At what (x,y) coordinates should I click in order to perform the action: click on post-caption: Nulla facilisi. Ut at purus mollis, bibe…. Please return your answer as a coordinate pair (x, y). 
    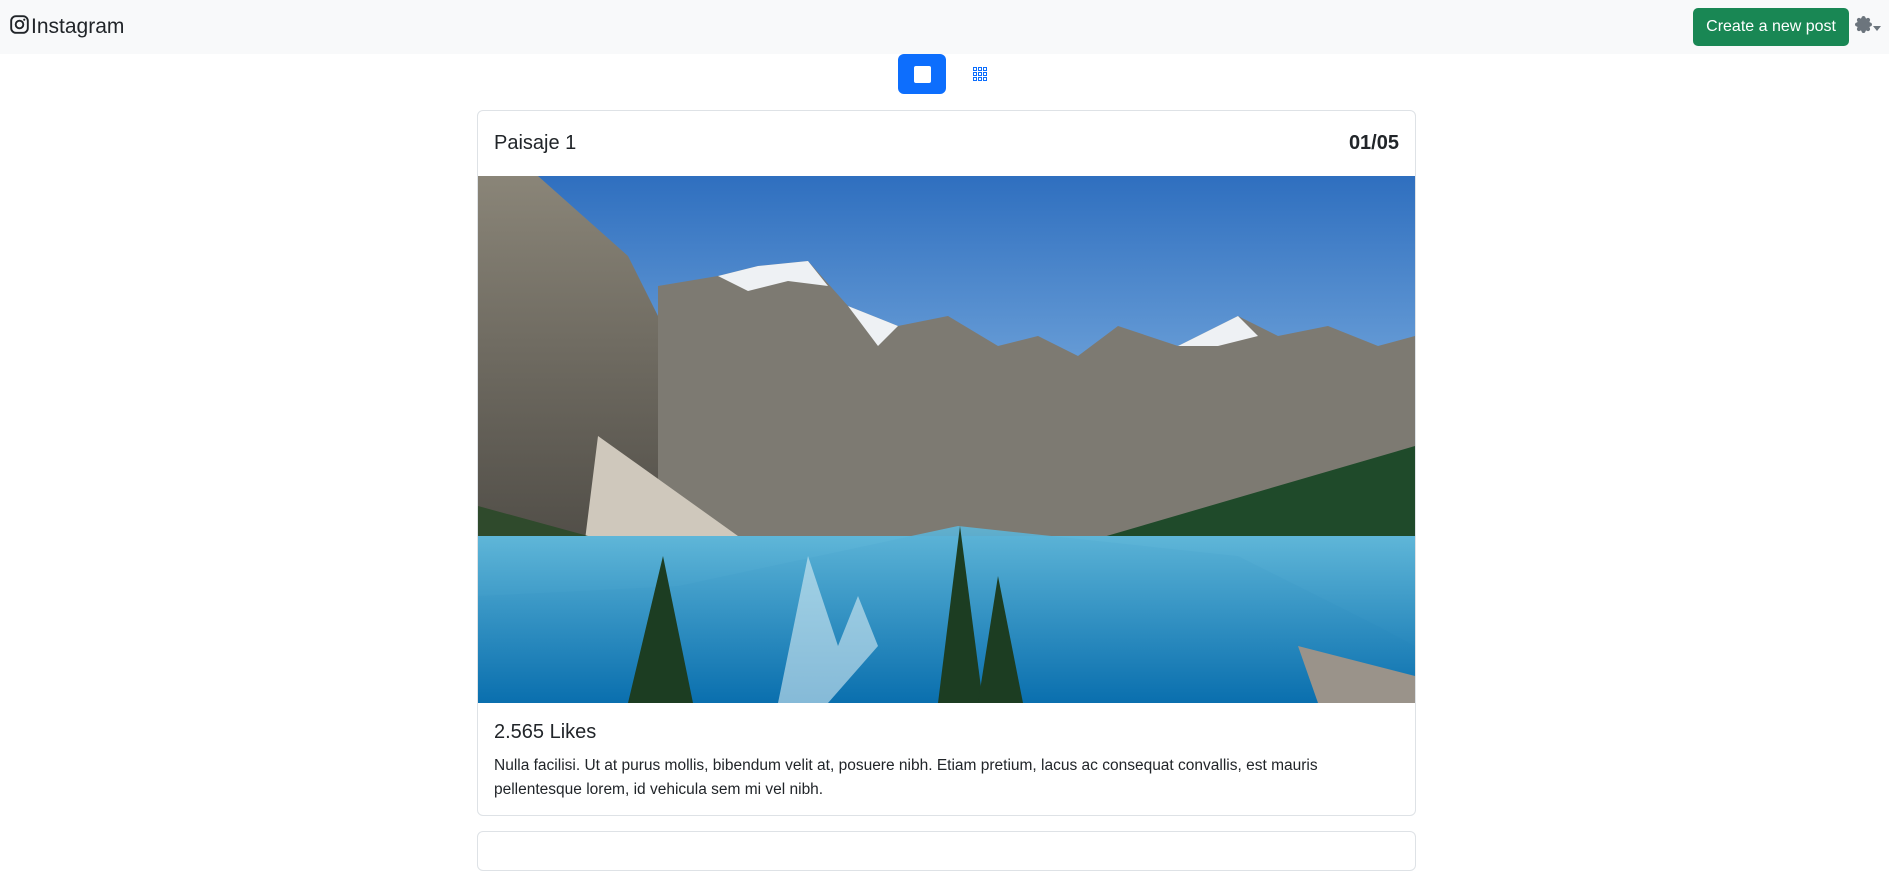
    Looking at the image, I should click on (906, 777).